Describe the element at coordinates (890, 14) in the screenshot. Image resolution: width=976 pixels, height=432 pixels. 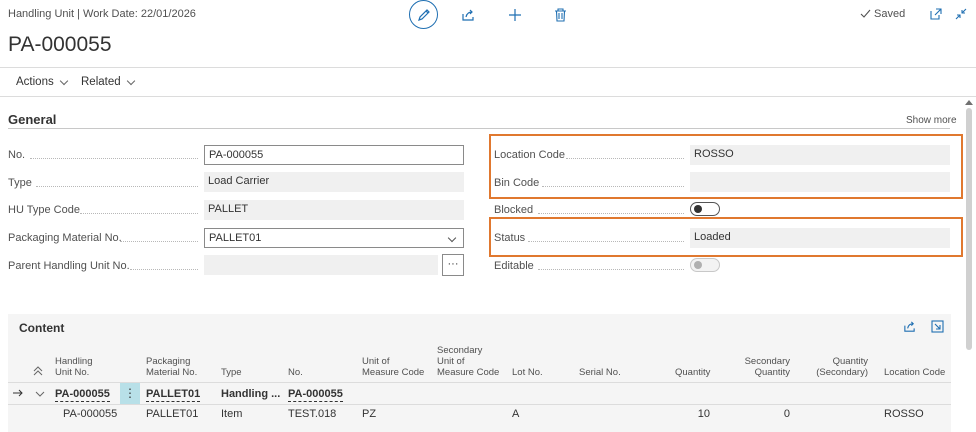
I see `saved-label: Saved` at that location.